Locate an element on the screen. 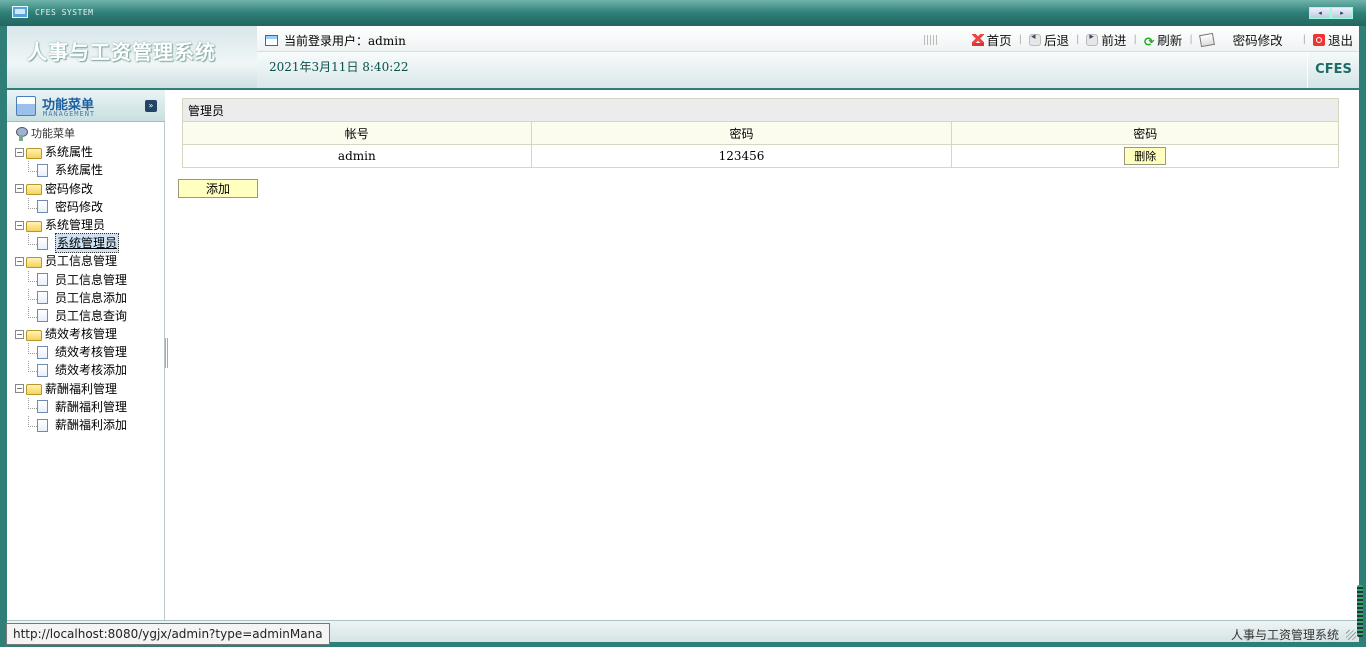 The width and height of the screenshot is (1366, 647). window-title: CFES SYSTEM is located at coordinates (64, 12).